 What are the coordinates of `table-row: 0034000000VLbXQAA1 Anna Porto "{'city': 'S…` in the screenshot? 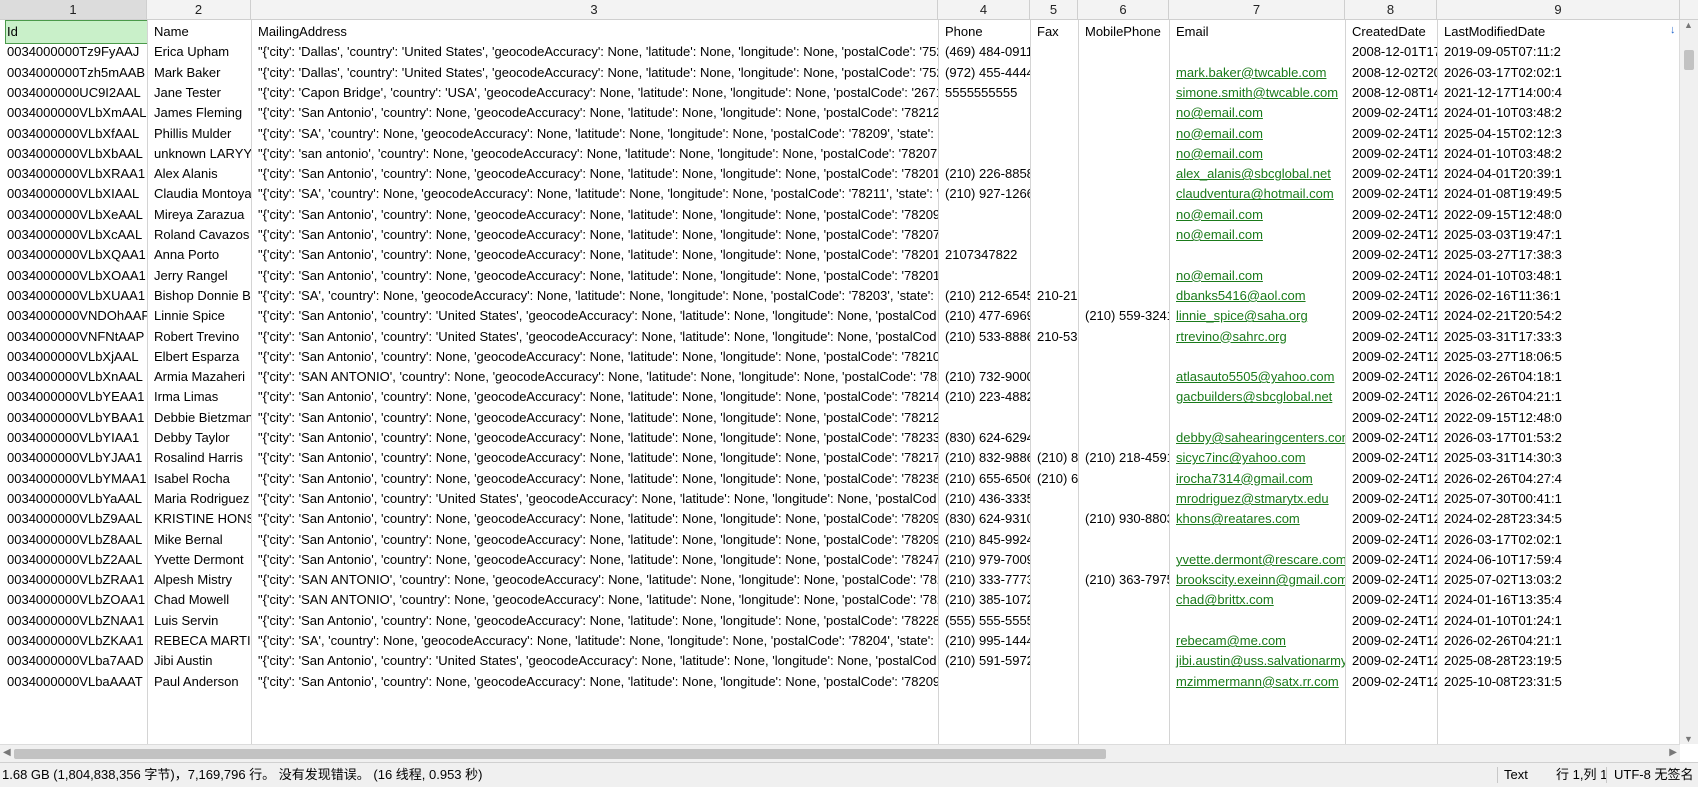 It's located at (840, 255).